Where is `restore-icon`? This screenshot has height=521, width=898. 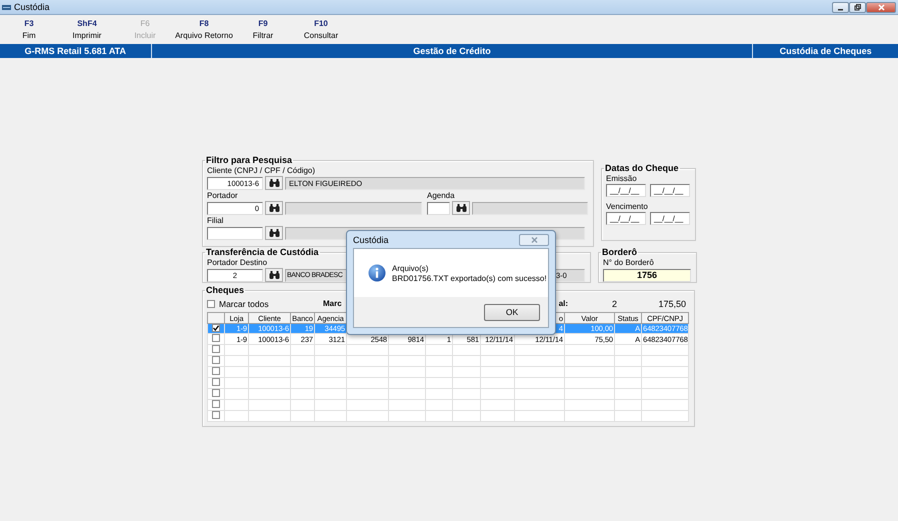 restore-icon is located at coordinates (857, 7).